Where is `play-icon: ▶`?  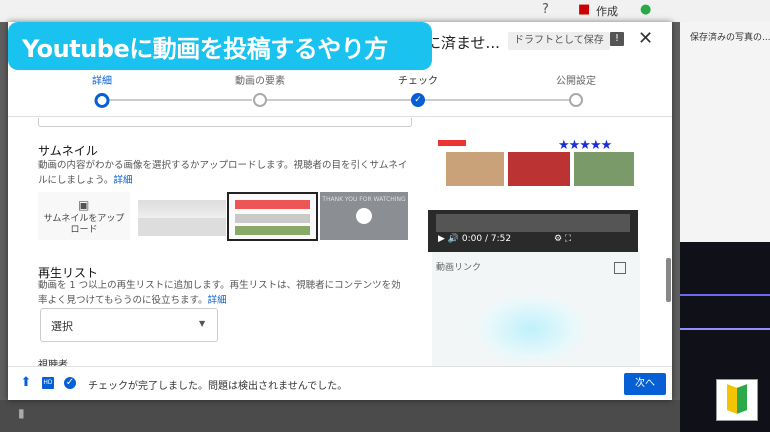 play-icon: ▶ is located at coordinates (441, 239).